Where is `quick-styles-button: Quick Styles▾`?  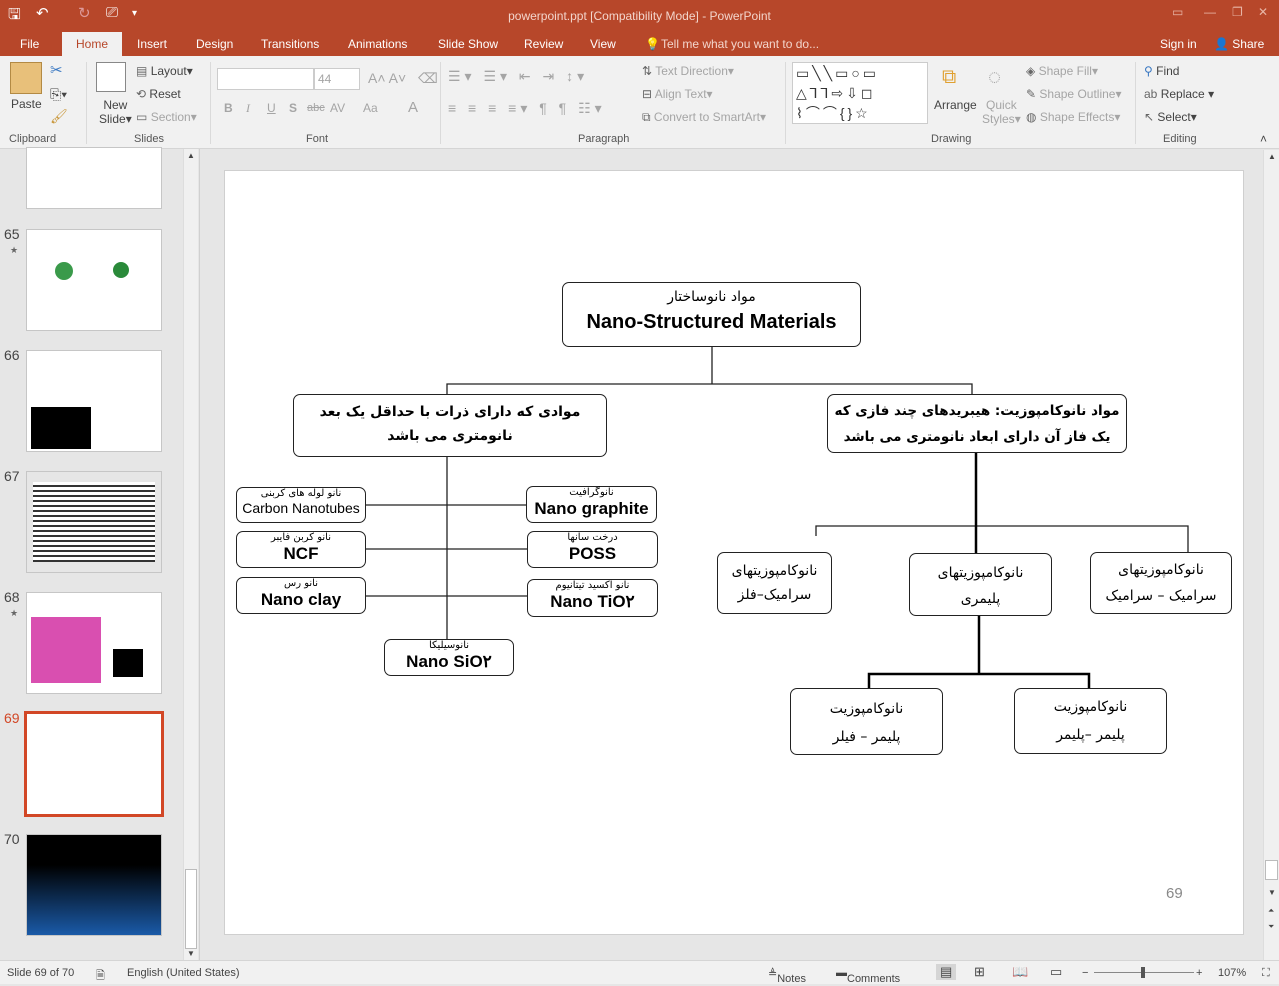
quick-styles-button: Quick Styles▾ is located at coordinates (1001, 112).